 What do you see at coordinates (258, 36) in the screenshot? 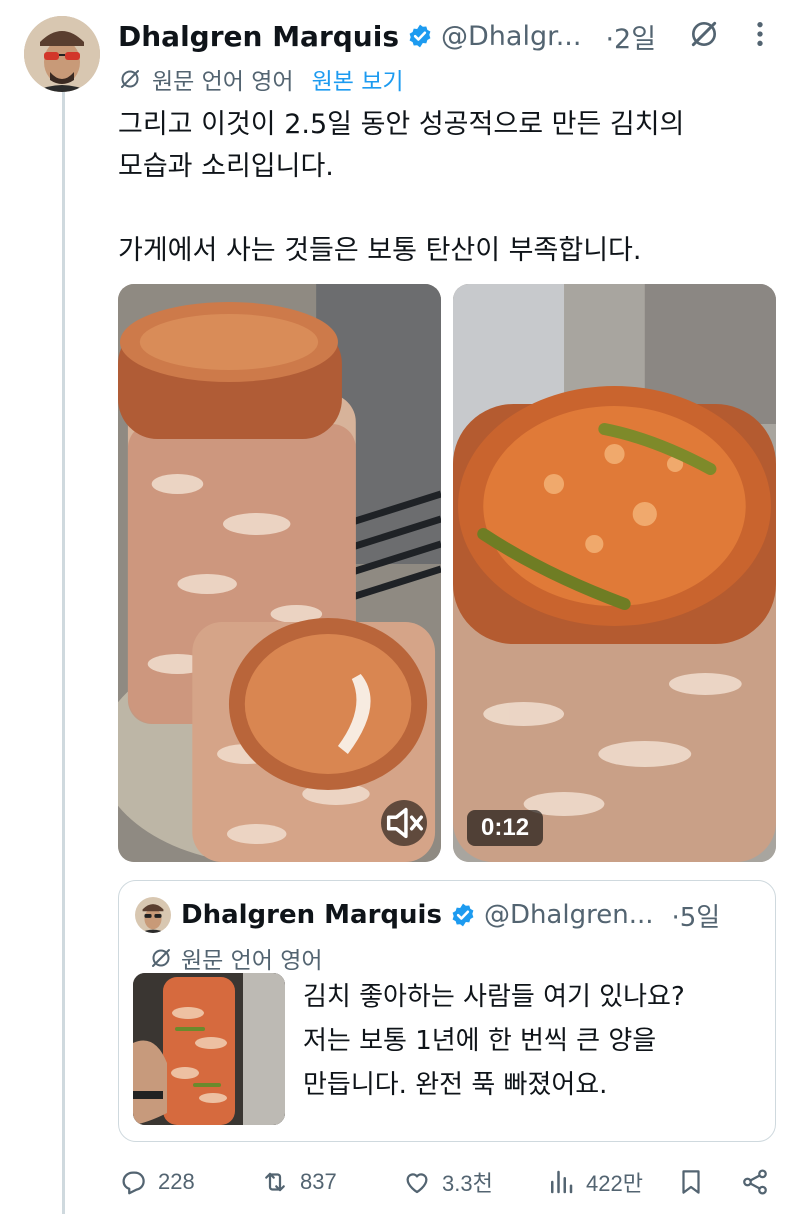
I see `author-name: Dhalgren Marquis` at bounding box center [258, 36].